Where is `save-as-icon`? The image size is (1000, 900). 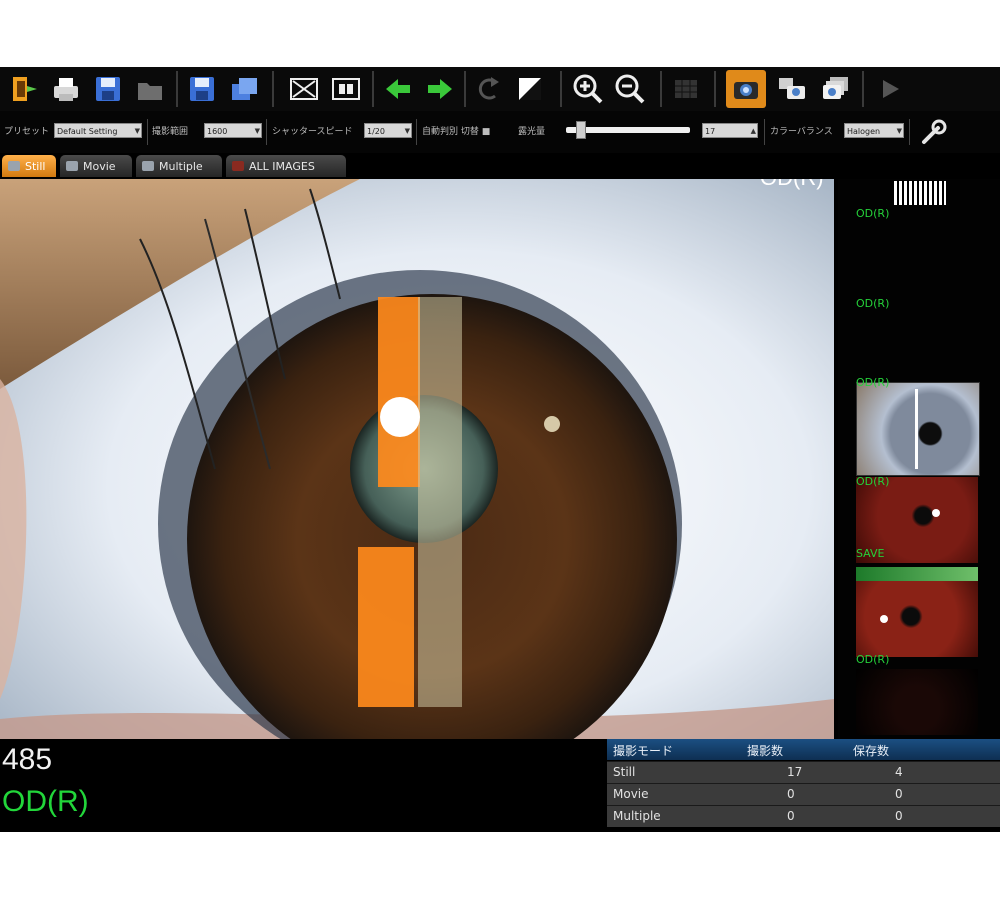 save-as-icon is located at coordinates (202, 89).